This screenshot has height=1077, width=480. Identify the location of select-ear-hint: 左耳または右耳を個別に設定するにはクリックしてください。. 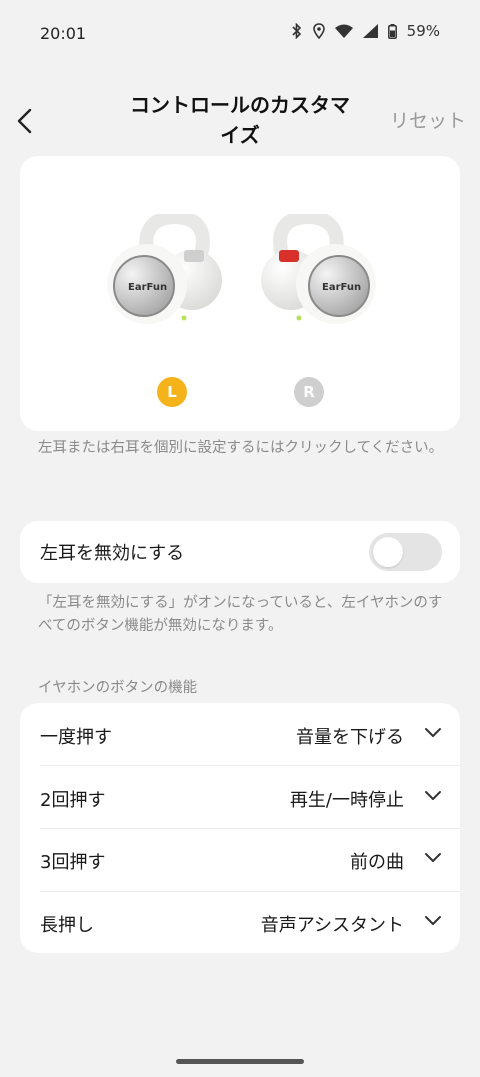
(241, 448).